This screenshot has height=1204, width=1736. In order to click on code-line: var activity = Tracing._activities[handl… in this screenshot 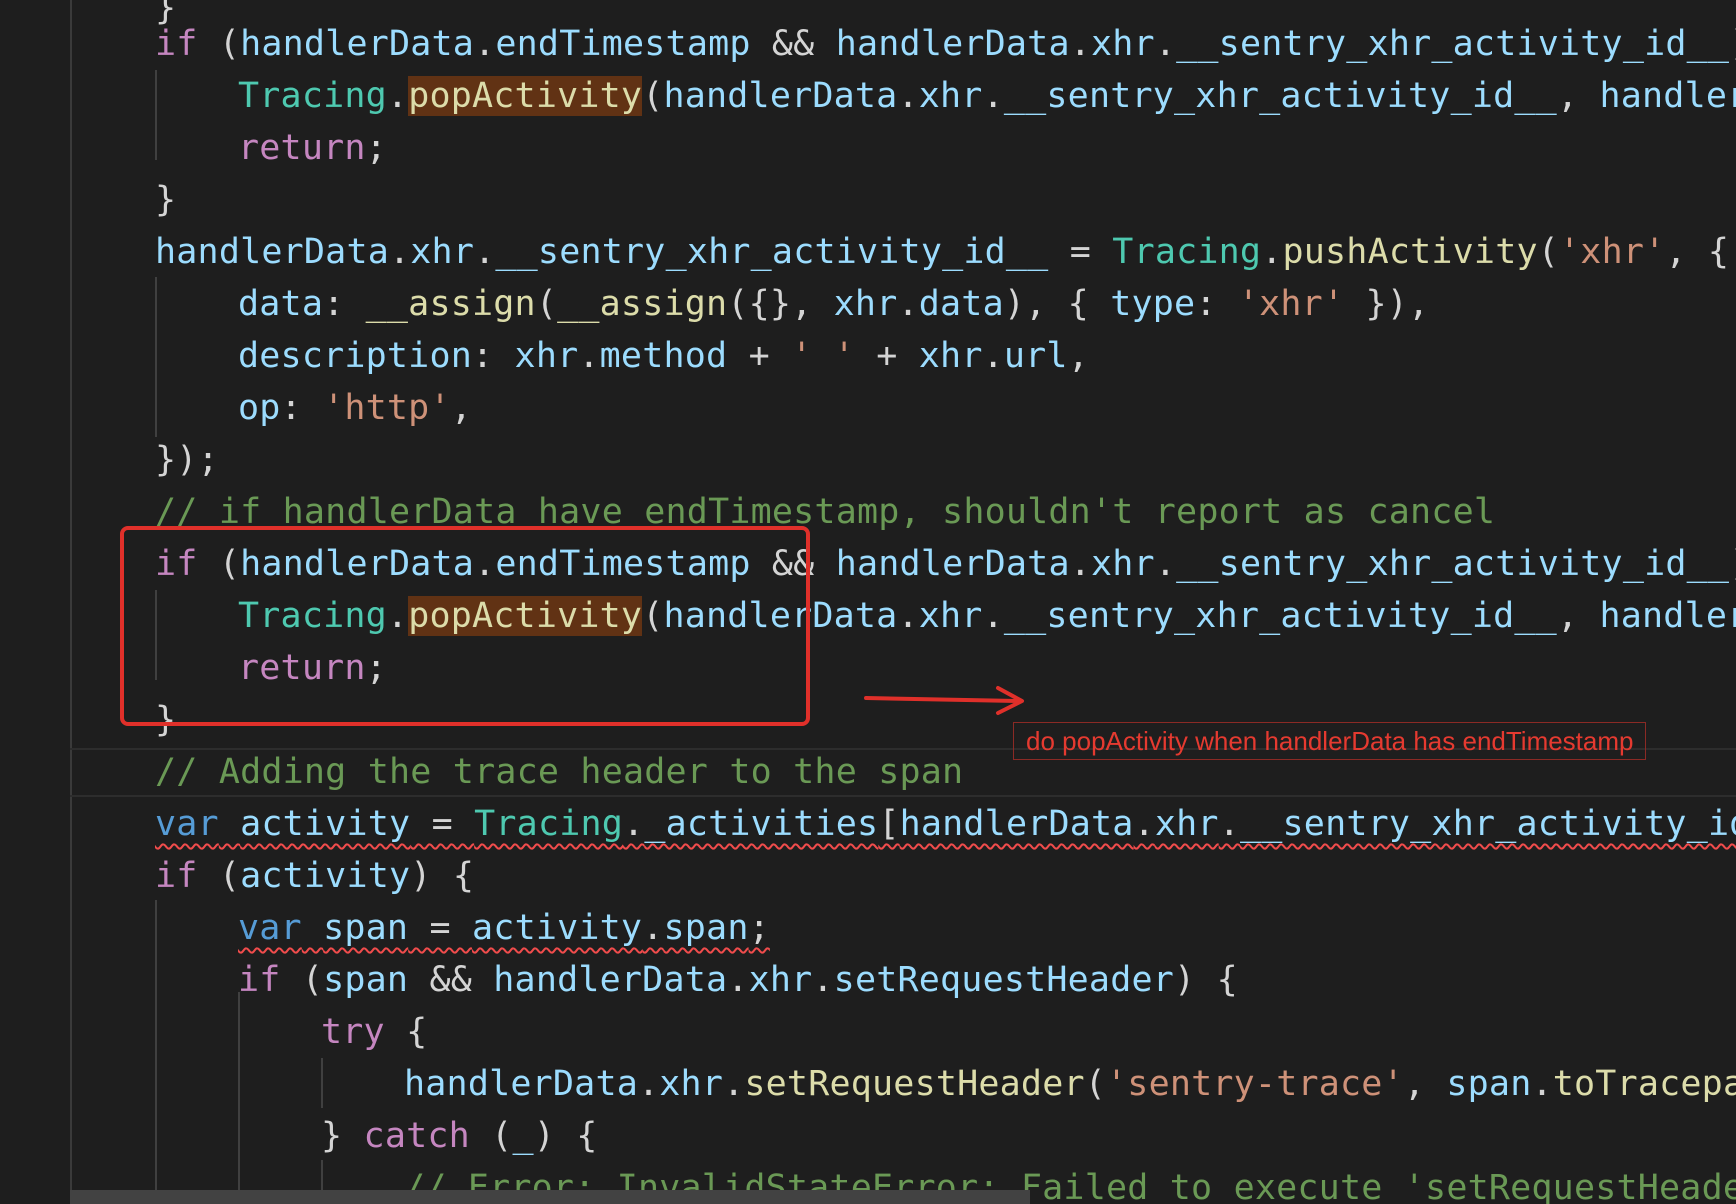, I will do `click(945, 824)`.